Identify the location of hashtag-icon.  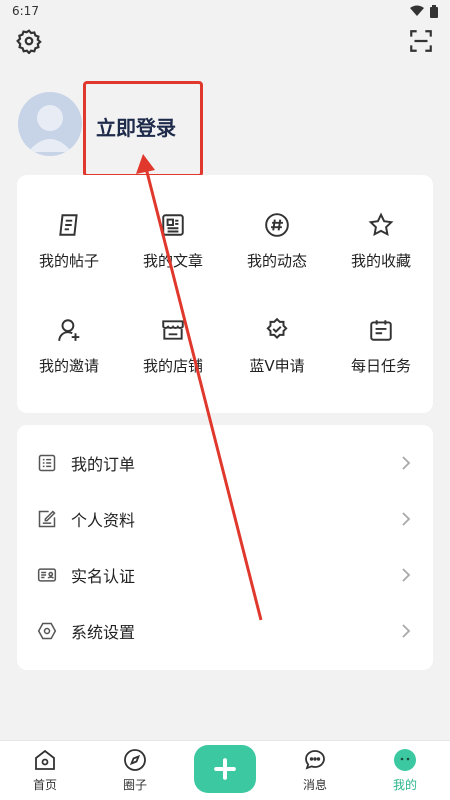
(277, 225).